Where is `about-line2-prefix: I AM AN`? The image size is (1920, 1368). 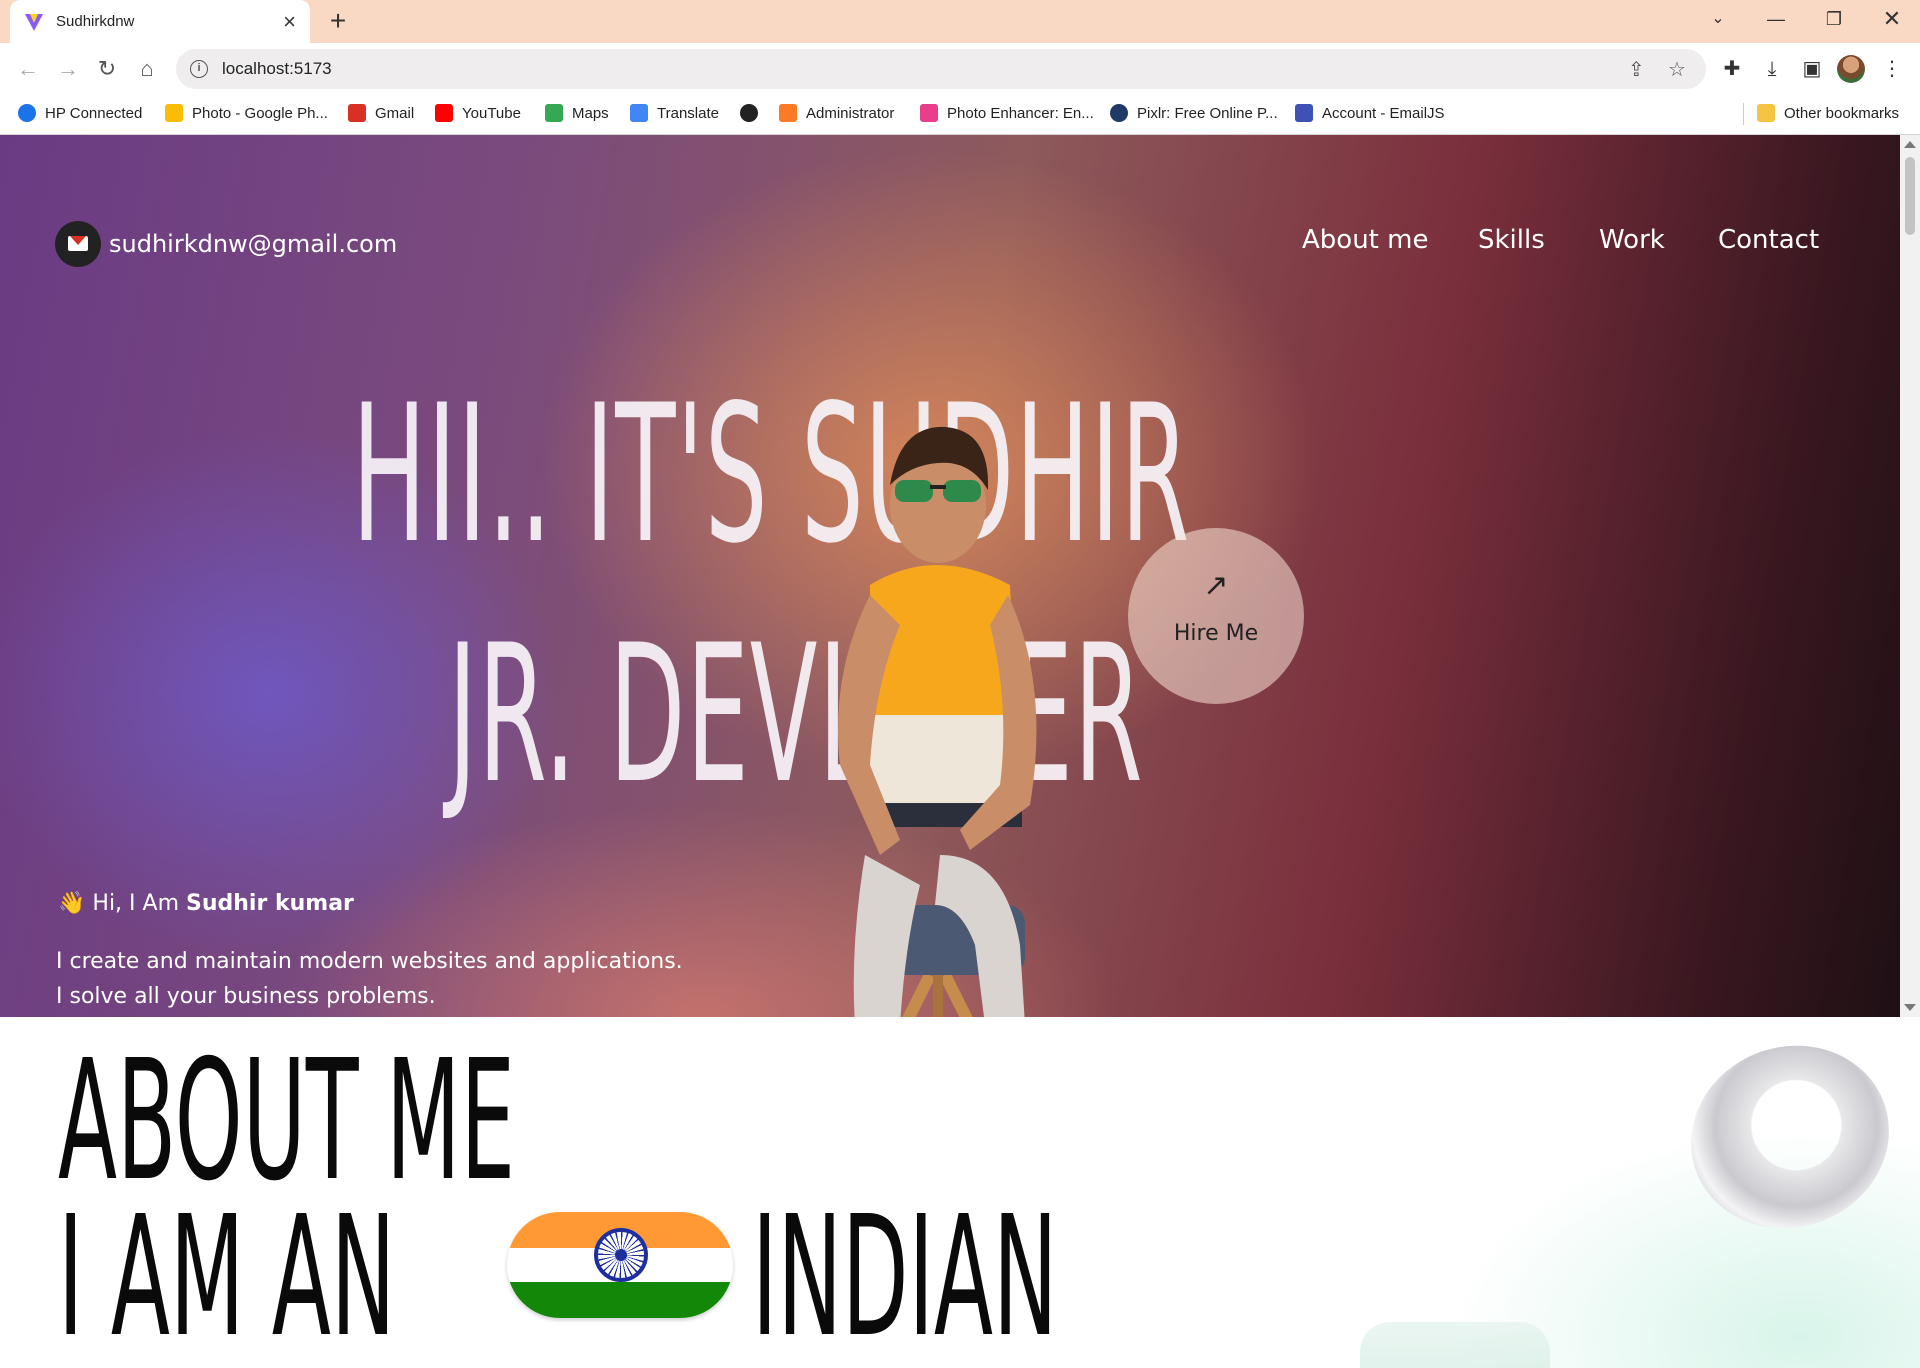 about-line2-prefix: I AM AN is located at coordinates (227, 1274).